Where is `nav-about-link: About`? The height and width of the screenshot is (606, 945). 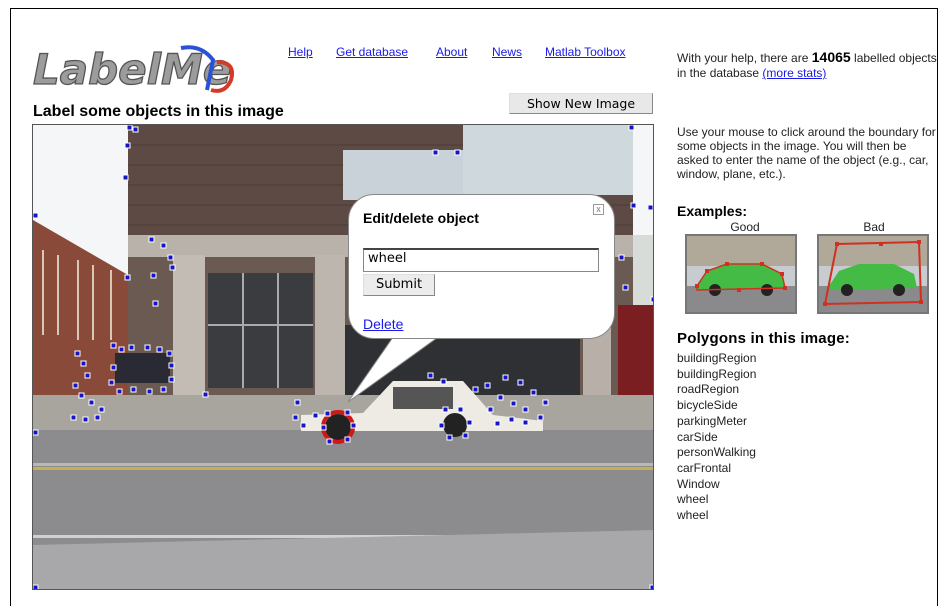 nav-about-link: About is located at coordinates (451, 52).